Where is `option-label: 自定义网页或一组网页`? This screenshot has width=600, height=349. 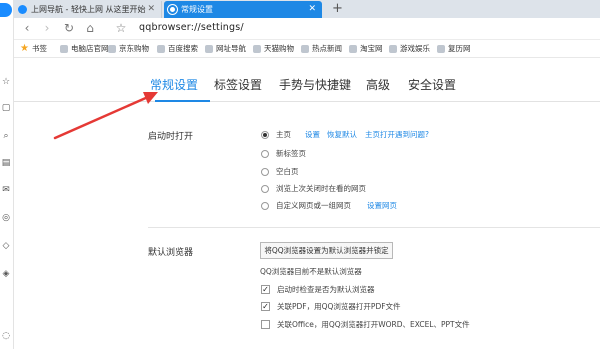 option-label: 自定义网页或一组网页 is located at coordinates (313, 205).